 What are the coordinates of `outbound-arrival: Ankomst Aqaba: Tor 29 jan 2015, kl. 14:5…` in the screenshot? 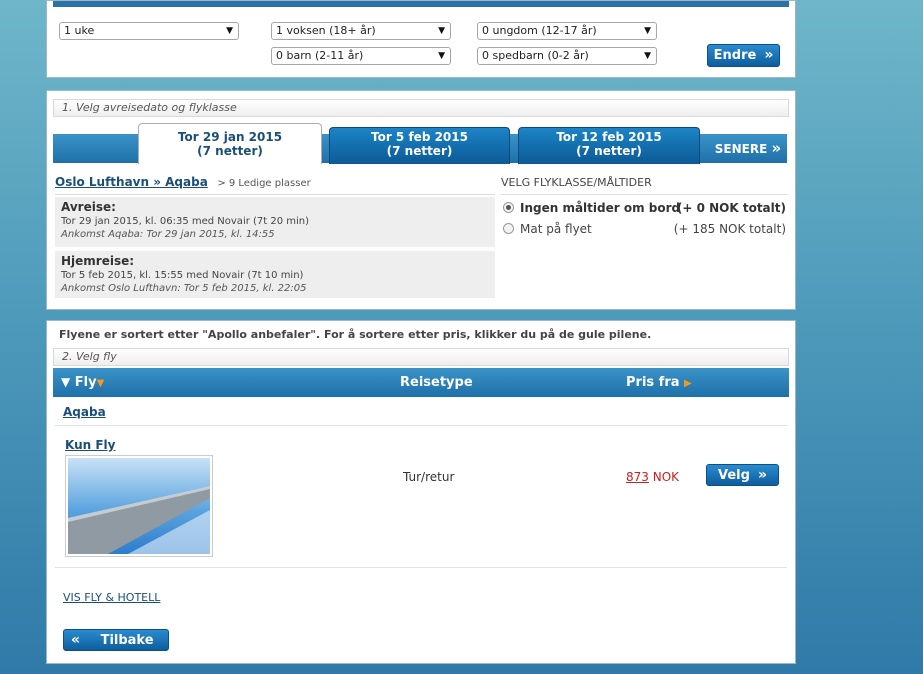 It's located at (168, 234).